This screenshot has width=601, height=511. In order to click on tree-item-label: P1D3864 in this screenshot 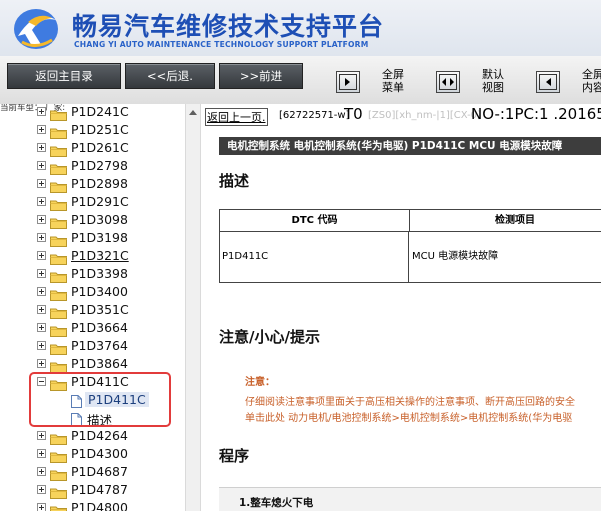, I will do `click(99, 363)`.